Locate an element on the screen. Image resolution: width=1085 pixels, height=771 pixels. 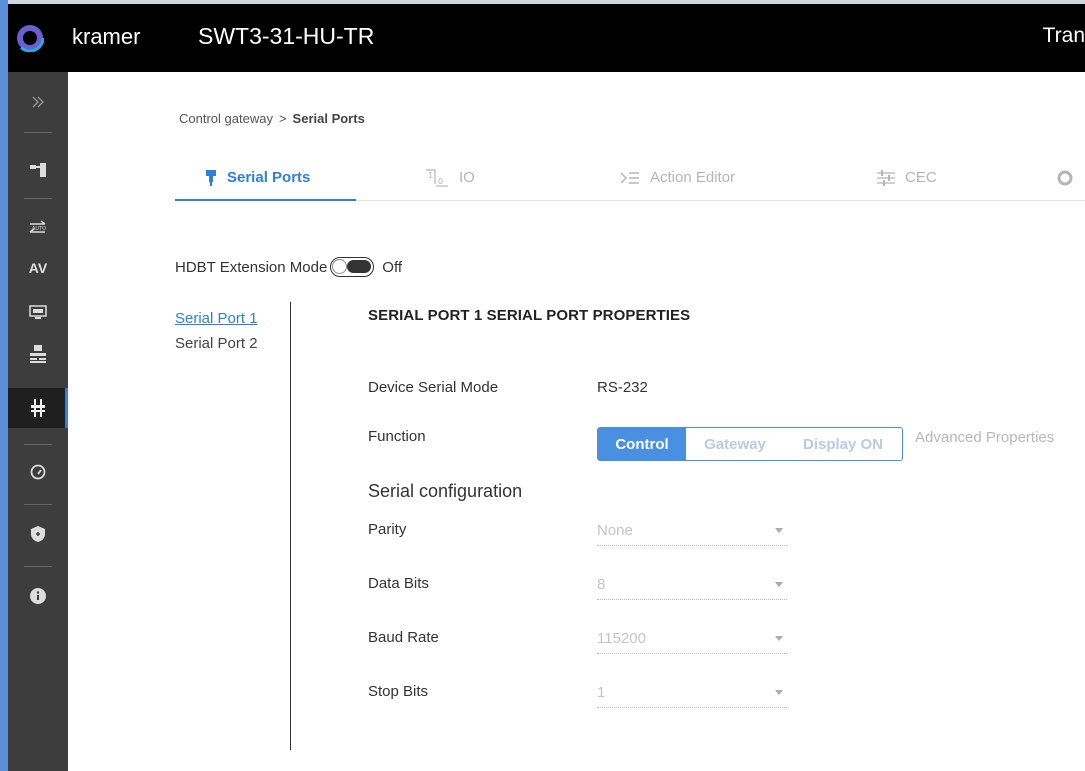
cec-sliders-icon is located at coordinates (886, 177).